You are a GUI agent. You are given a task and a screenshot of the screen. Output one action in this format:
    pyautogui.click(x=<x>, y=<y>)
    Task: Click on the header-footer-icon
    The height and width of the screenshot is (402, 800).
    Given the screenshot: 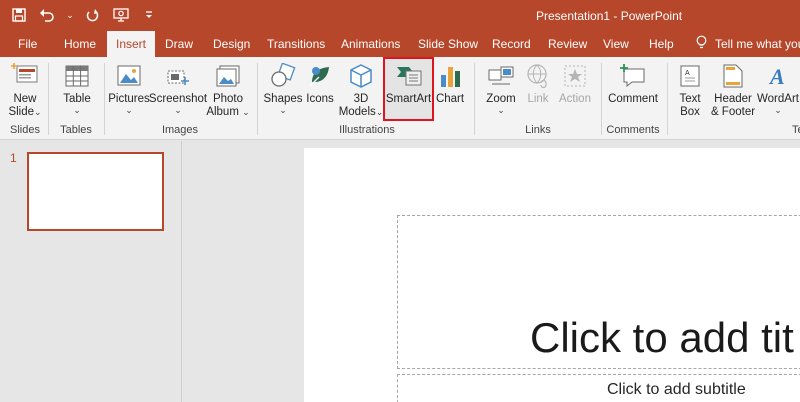 What is the action you would take?
    pyautogui.click(x=733, y=76)
    